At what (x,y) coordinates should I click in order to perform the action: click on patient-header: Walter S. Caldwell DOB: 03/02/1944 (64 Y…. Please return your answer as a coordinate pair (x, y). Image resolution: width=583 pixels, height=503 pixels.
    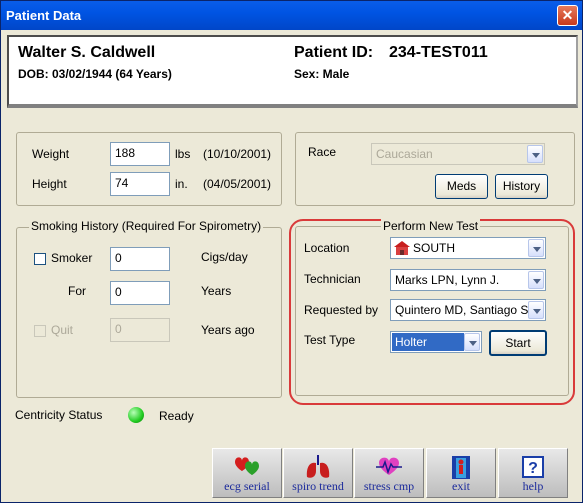
    Looking at the image, I should click on (292, 71).